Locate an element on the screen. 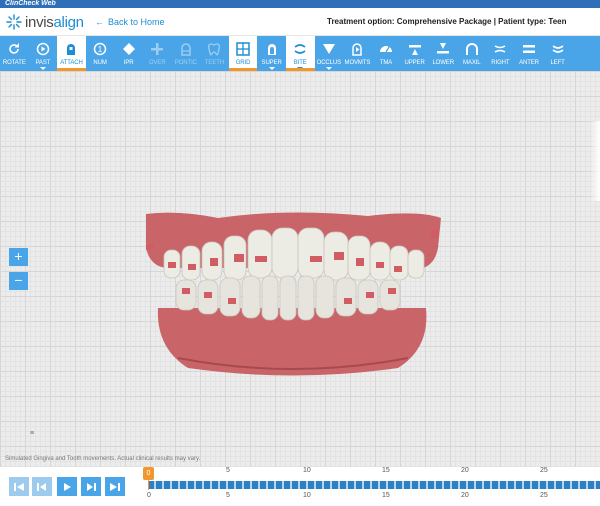  toolbar-movmts: MOVMTS is located at coordinates (357, 53).